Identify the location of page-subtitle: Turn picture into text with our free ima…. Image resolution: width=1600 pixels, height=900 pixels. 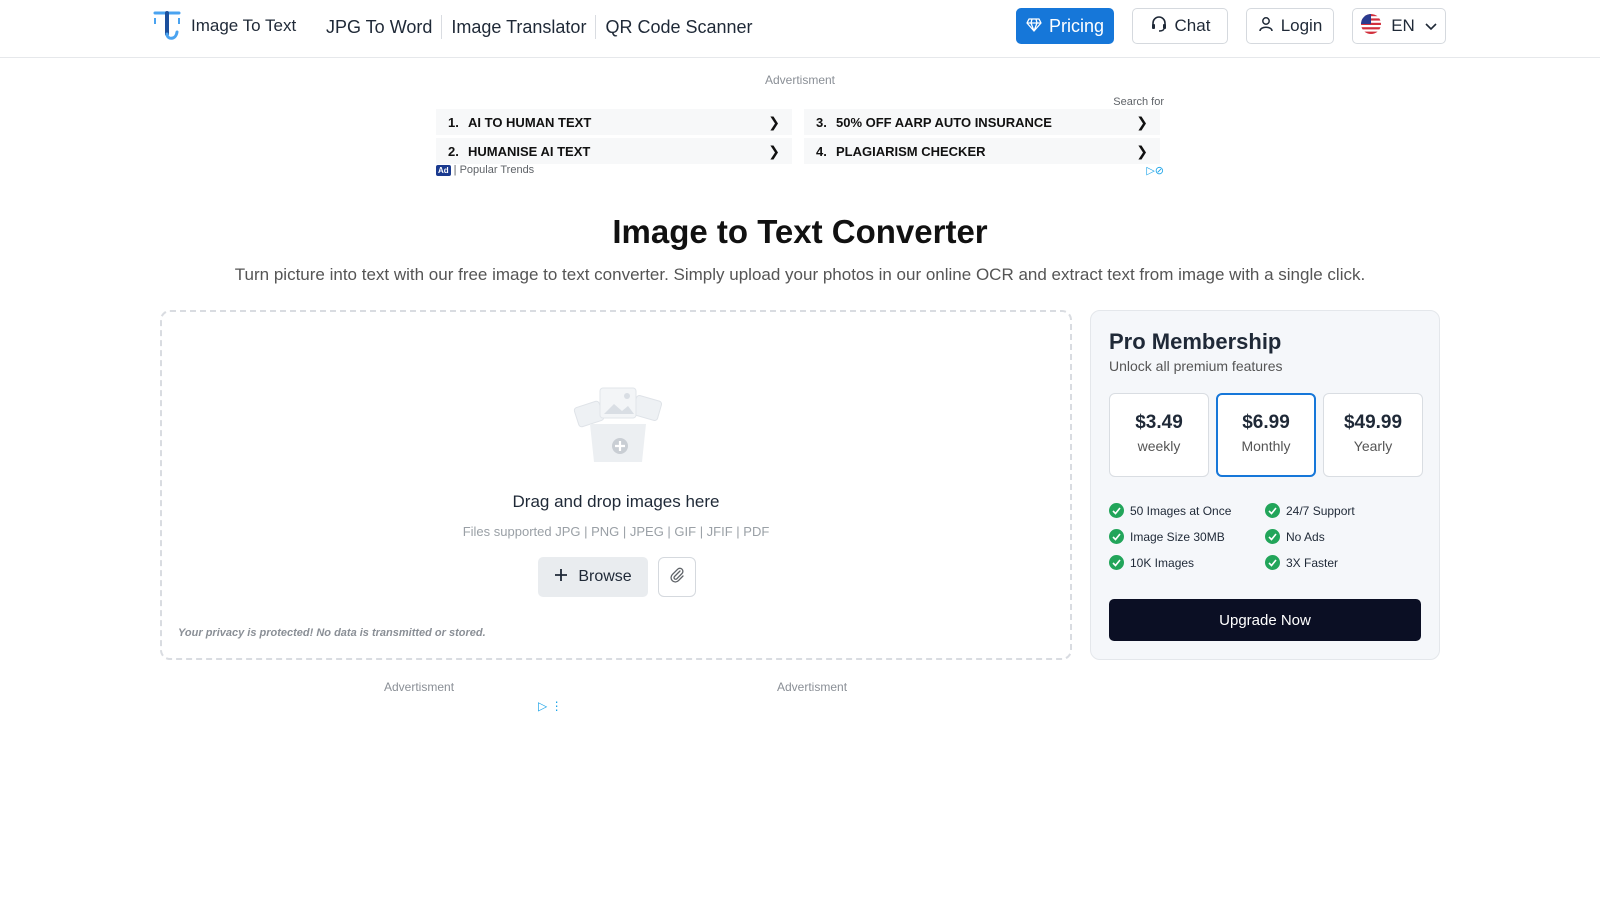
(800, 274).